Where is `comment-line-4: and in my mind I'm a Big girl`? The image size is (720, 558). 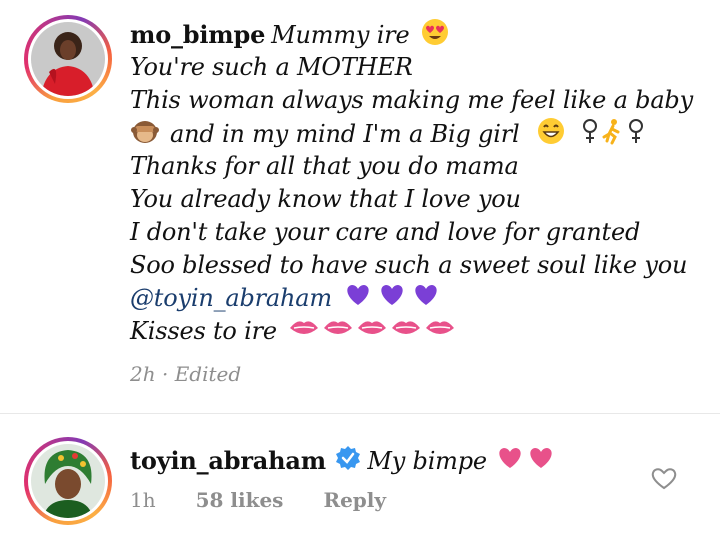 comment-line-4: and in my mind I'm a Big girl is located at coordinates (420, 133).